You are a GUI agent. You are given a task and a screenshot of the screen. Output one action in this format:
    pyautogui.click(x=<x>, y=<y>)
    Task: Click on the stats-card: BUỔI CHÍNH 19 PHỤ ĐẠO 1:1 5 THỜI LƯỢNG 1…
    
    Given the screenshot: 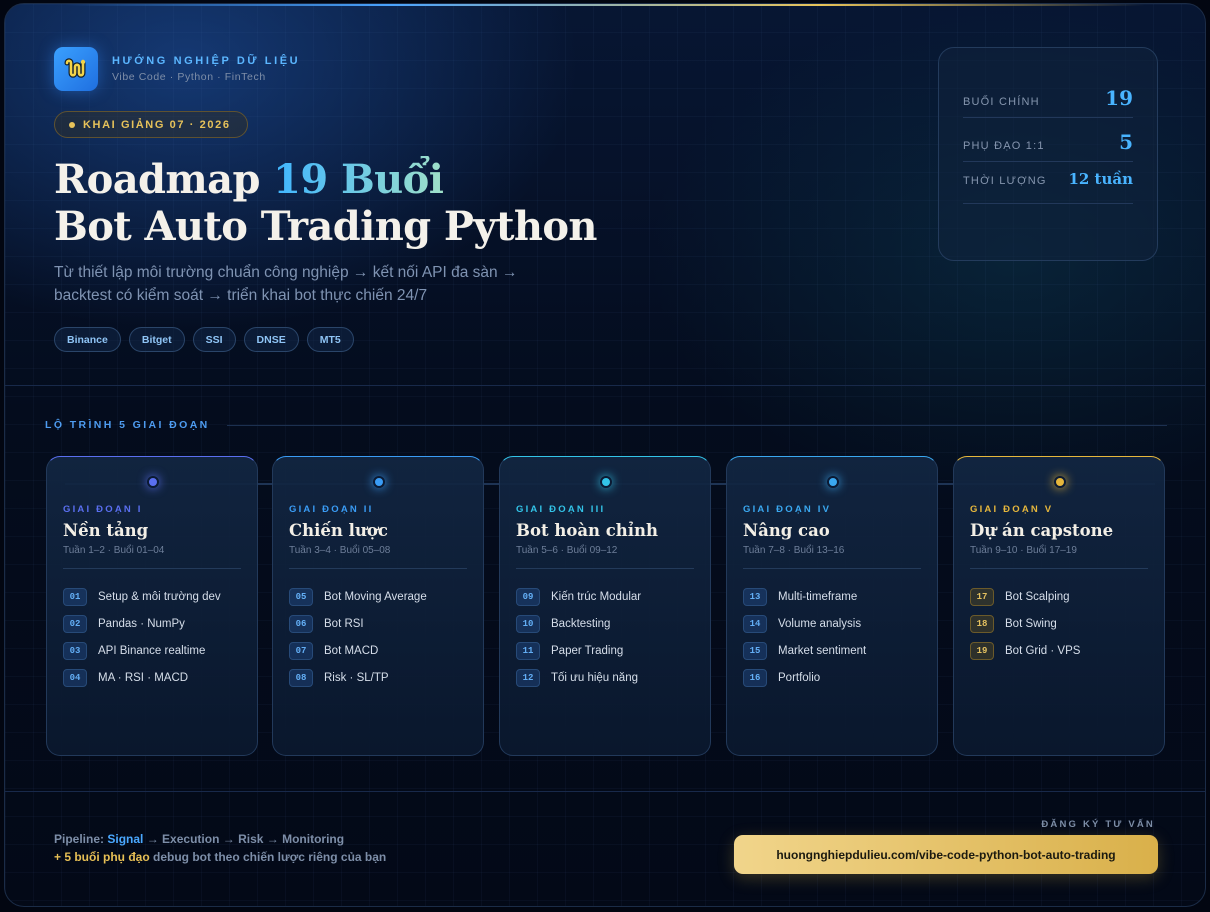 What is the action you would take?
    pyautogui.click(x=1048, y=154)
    